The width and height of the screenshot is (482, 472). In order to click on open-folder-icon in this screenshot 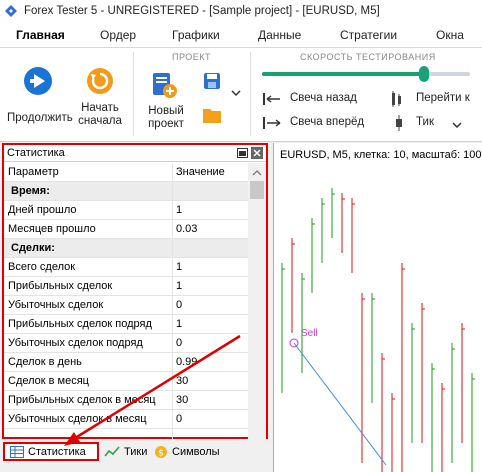, I will do `click(212, 116)`.